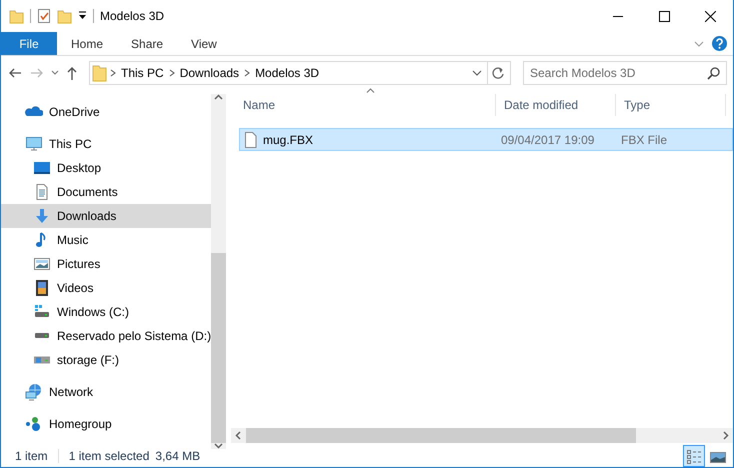 The height and width of the screenshot is (468, 734). What do you see at coordinates (132, 16) in the screenshot?
I see `window-title: Modelos 3D` at bounding box center [132, 16].